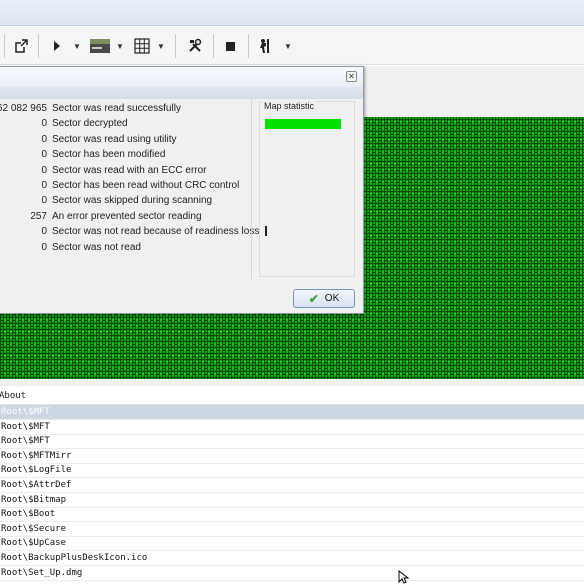 This screenshot has width=584, height=584. What do you see at coordinates (307, 189) in the screenshot?
I see `map-statistic-group: Map statistic` at bounding box center [307, 189].